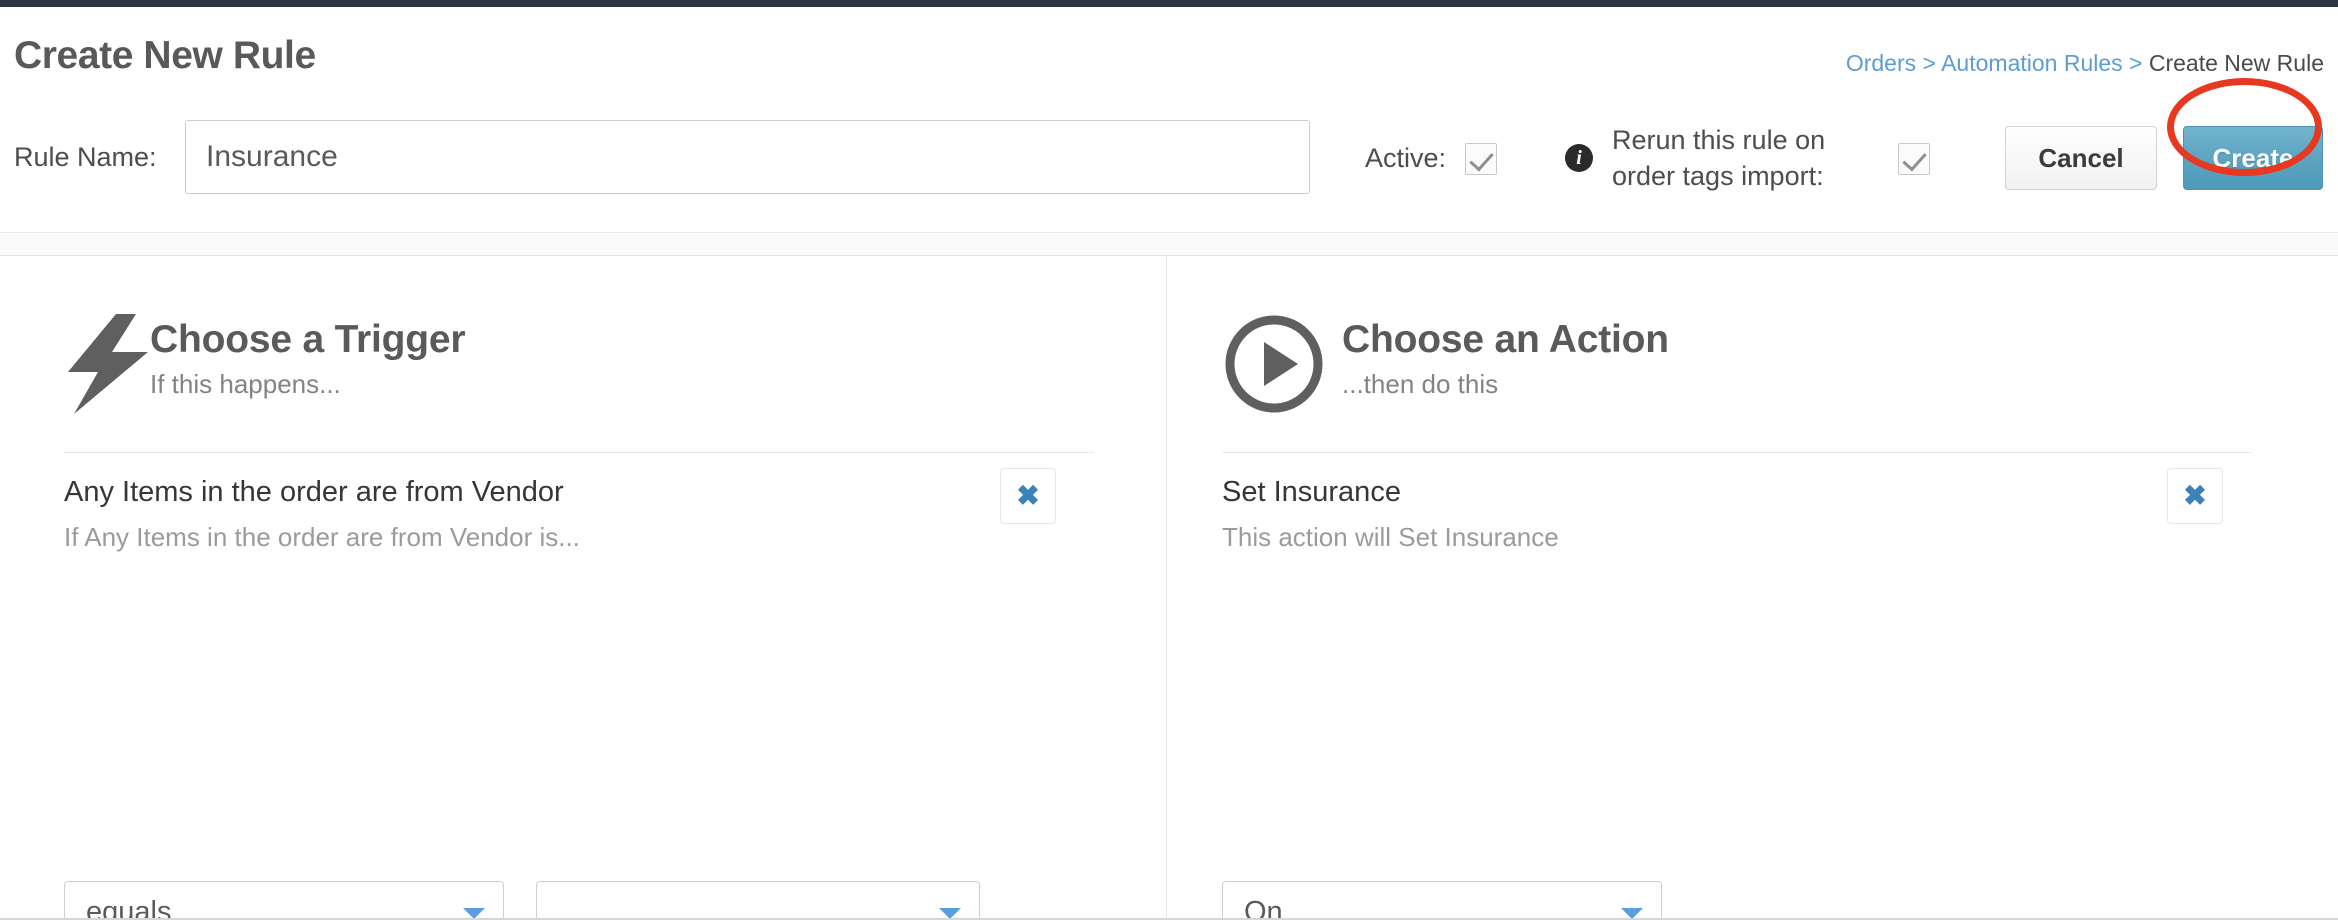 The image size is (2338, 920). Describe the element at coordinates (1579, 158) in the screenshot. I see `info-icon: i` at that location.